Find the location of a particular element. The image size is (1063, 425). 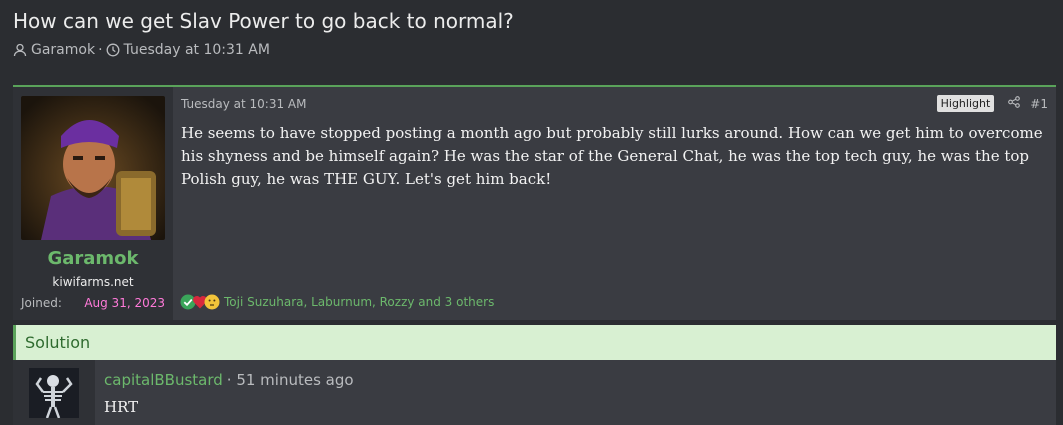

thread-date-link: Tuesday at 10:31 AM is located at coordinates (197, 50).